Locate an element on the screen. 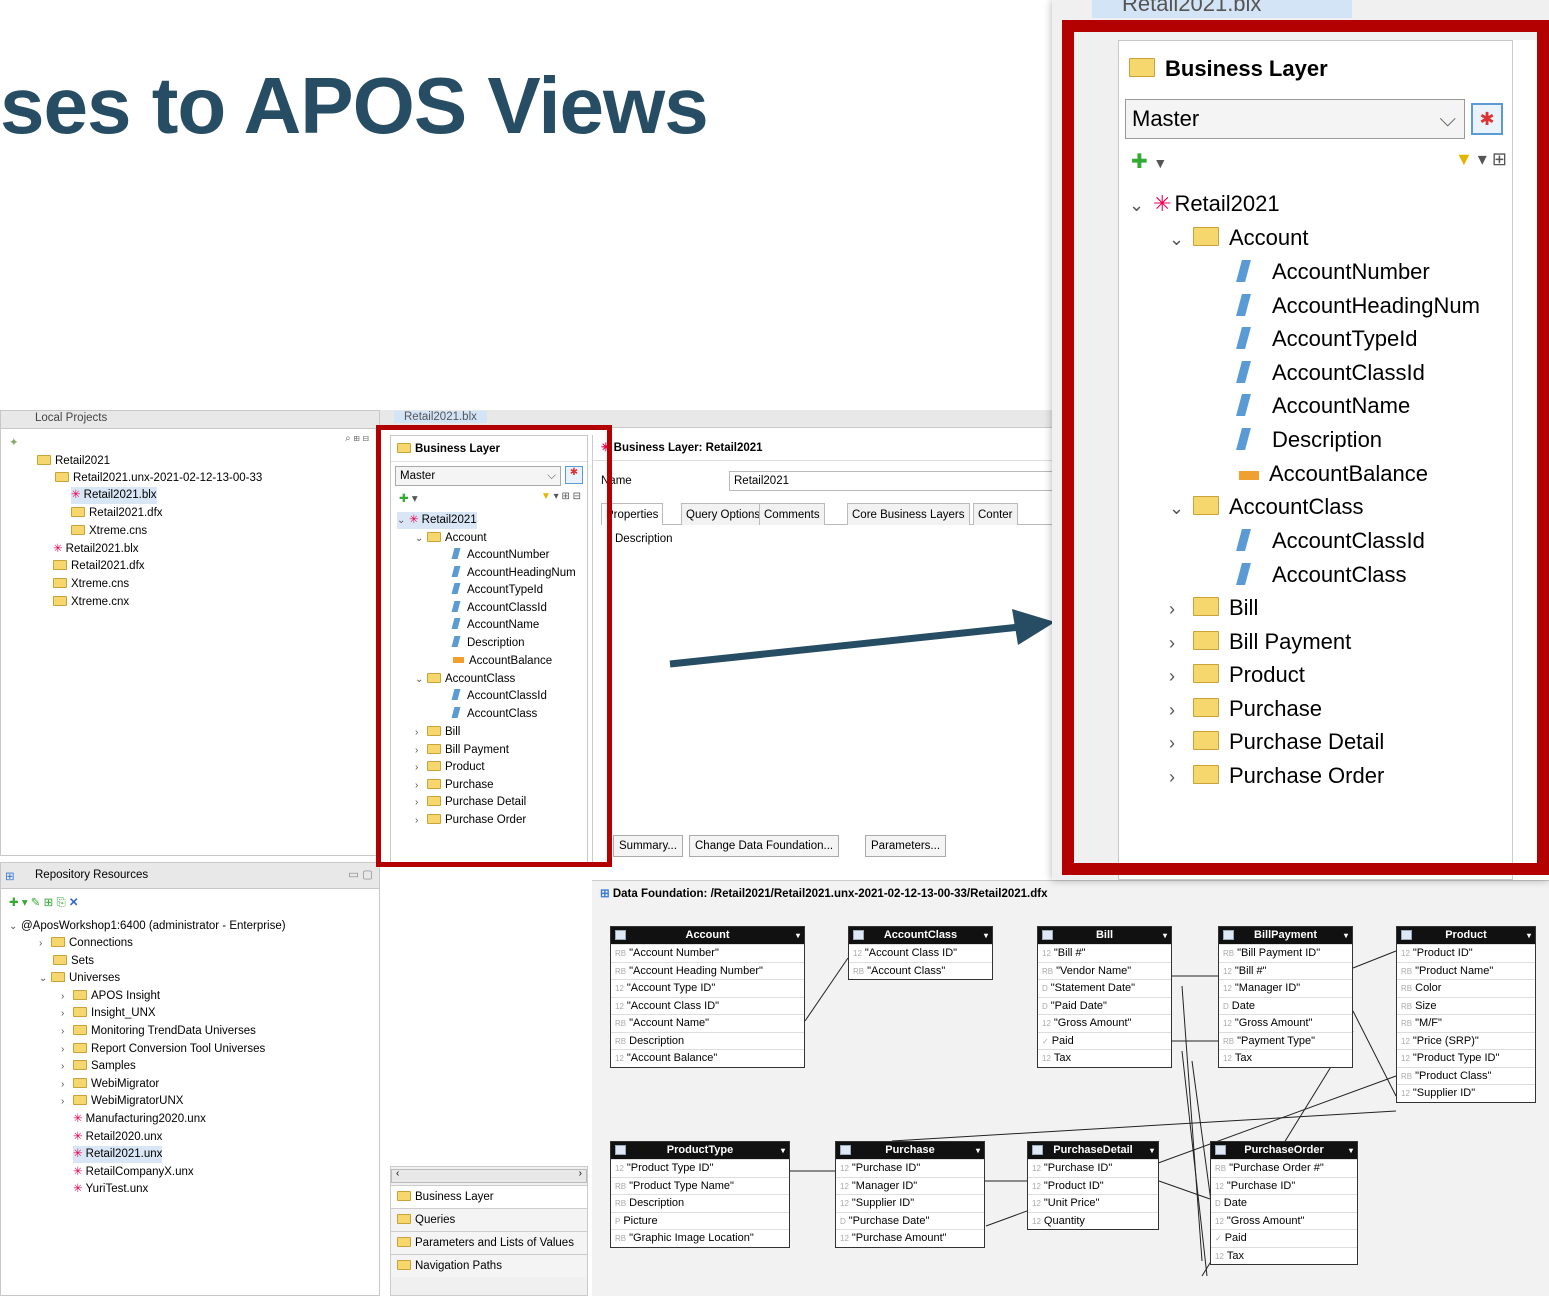  table-column: 12 "Unit Price" is located at coordinates (1093, 1203).